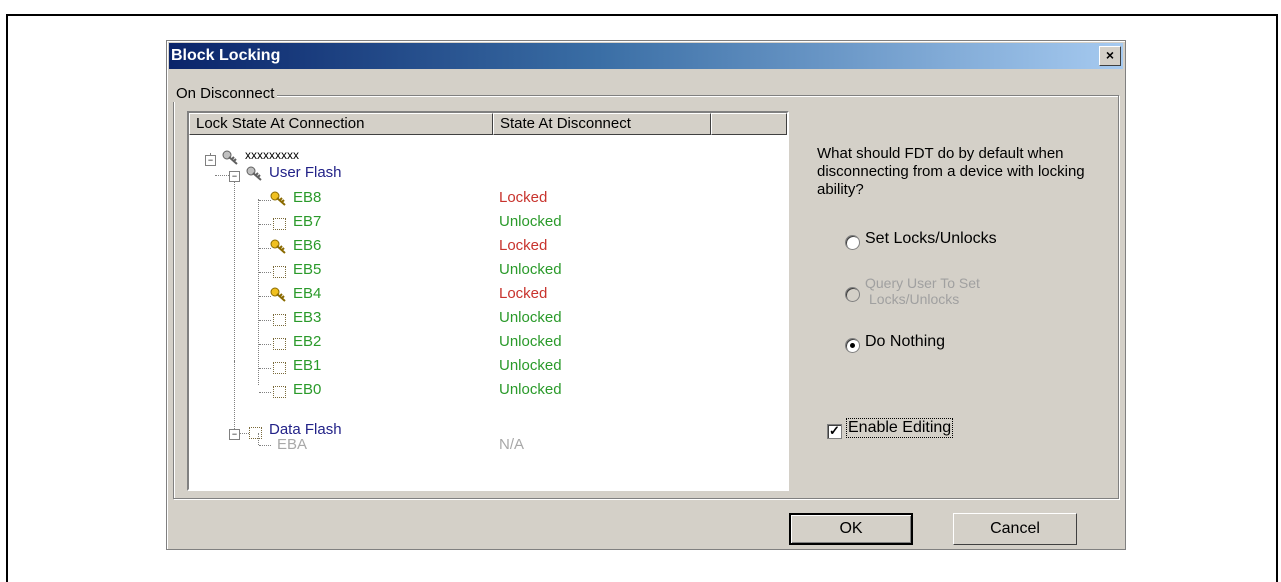 The image size is (1281, 582). What do you see at coordinates (899, 428) in the screenshot?
I see `enable-editing-label: Enable Editing` at bounding box center [899, 428].